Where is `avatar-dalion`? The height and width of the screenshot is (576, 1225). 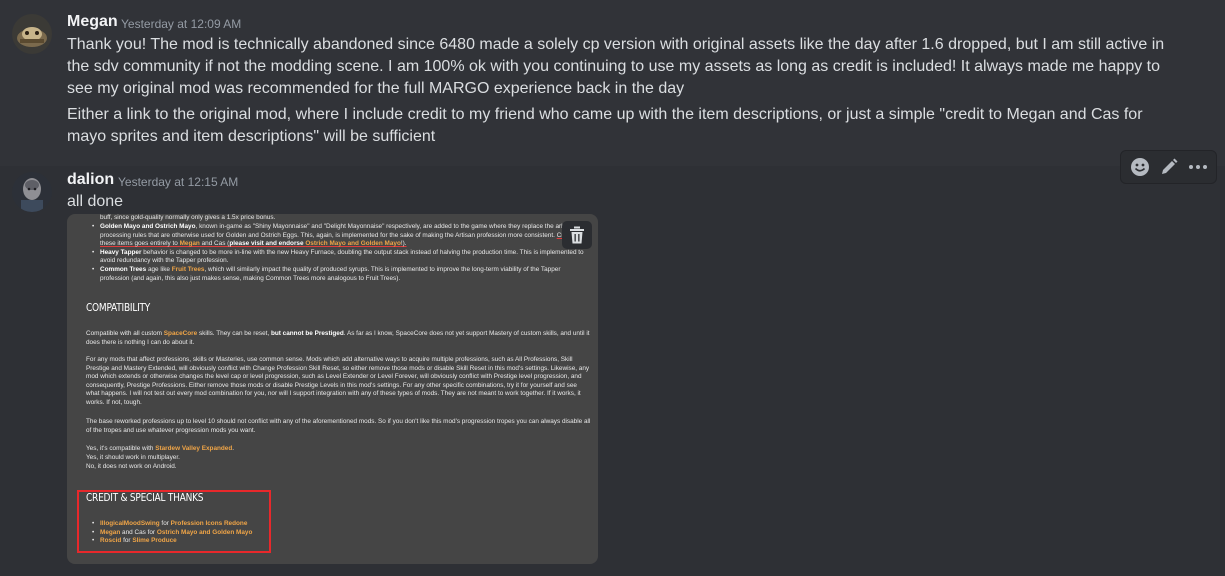 avatar-dalion is located at coordinates (32, 192).